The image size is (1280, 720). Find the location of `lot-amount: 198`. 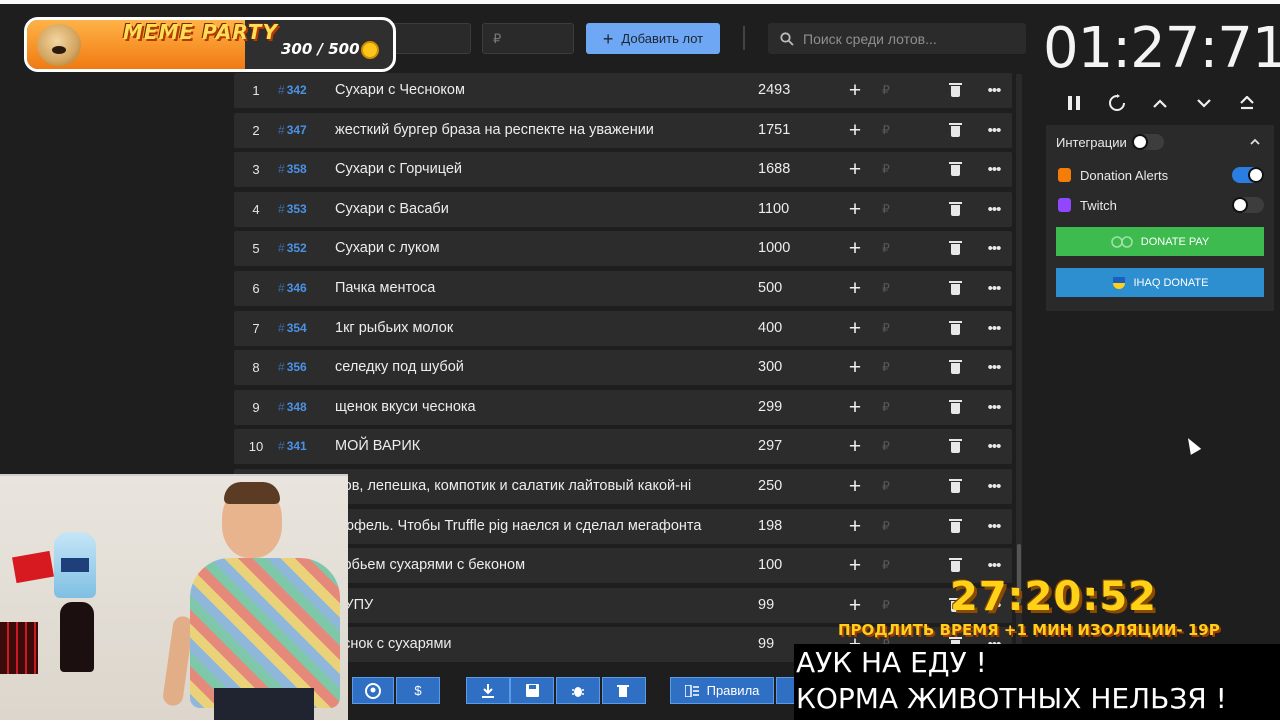

lot-amount: 198 is located at coordinates (788, 526).